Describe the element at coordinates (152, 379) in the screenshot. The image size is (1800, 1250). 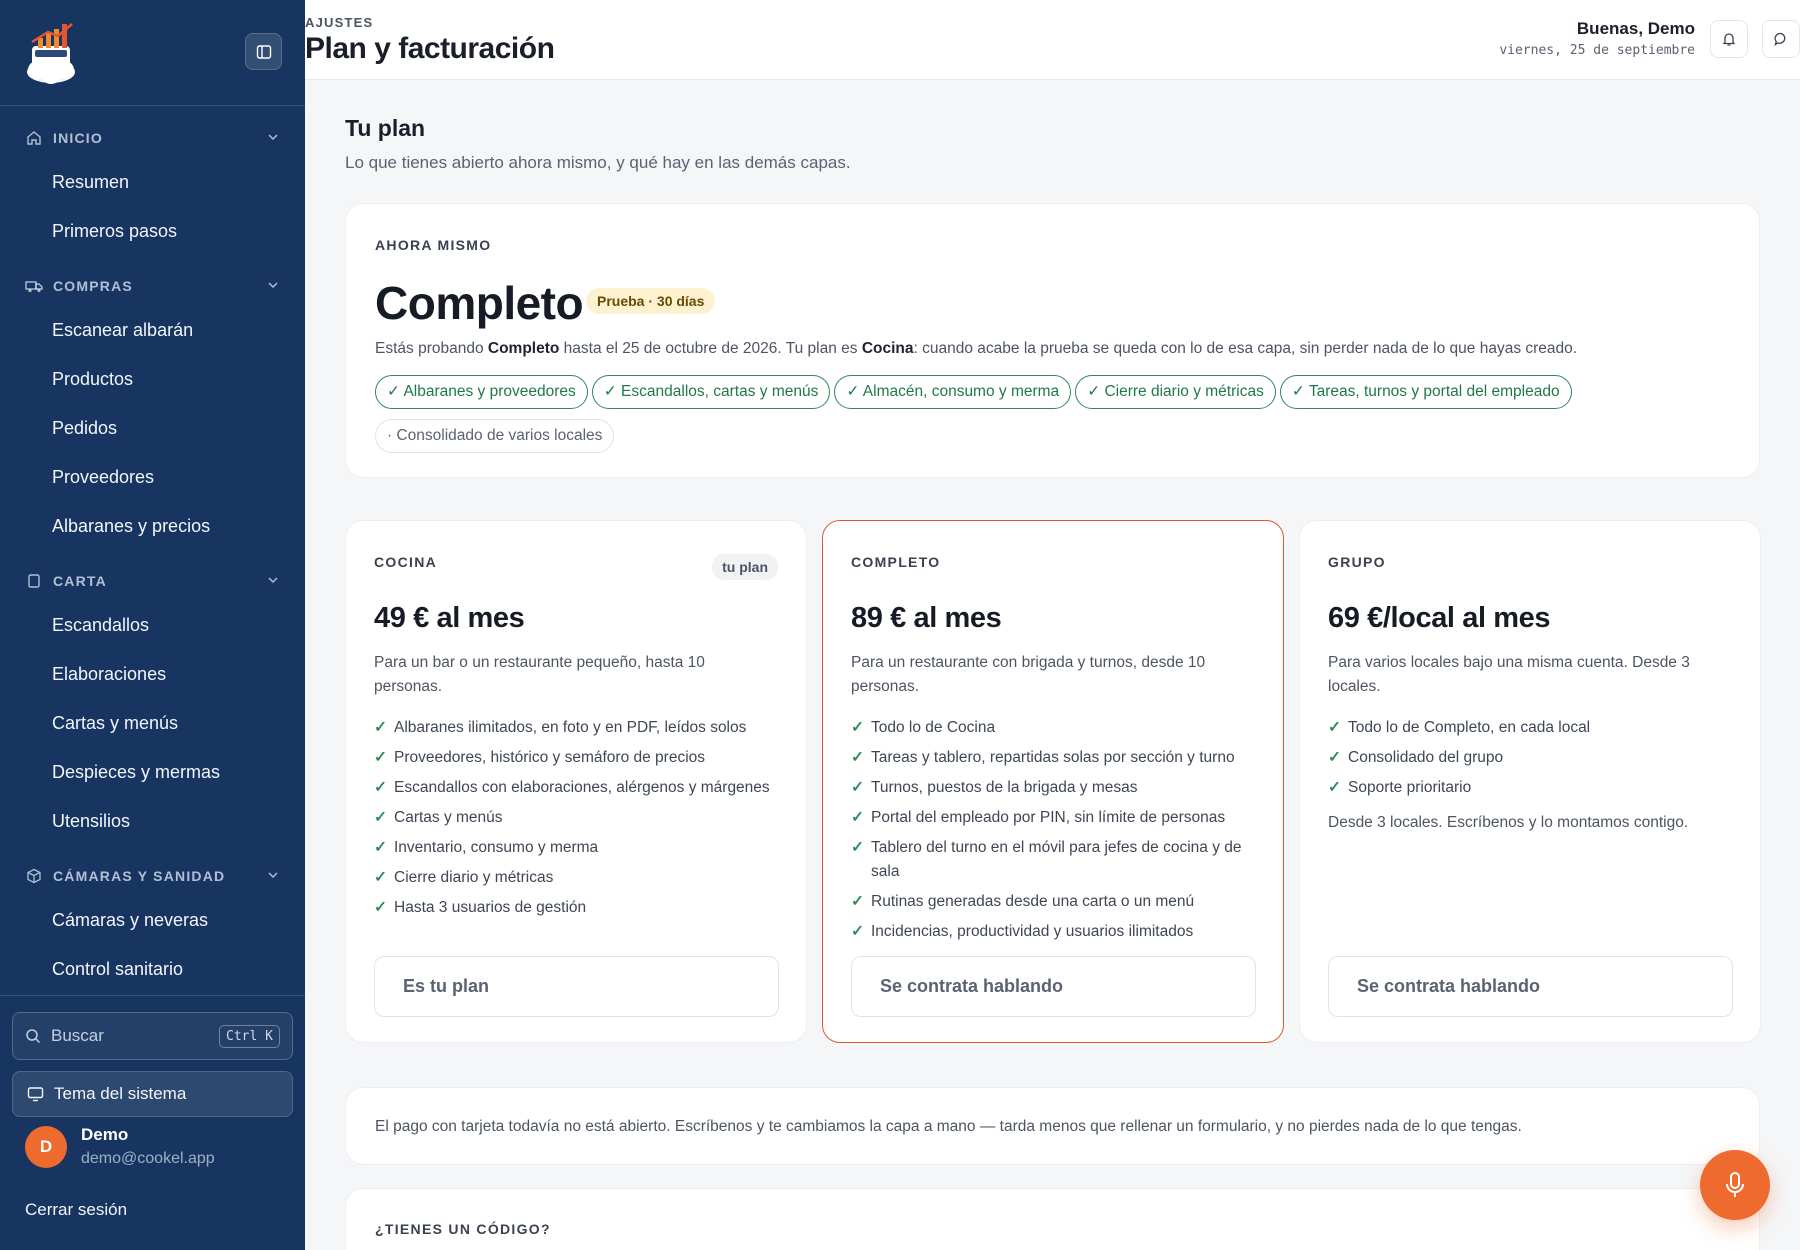
I see `sidebar-item-productos: Productos` at that location.